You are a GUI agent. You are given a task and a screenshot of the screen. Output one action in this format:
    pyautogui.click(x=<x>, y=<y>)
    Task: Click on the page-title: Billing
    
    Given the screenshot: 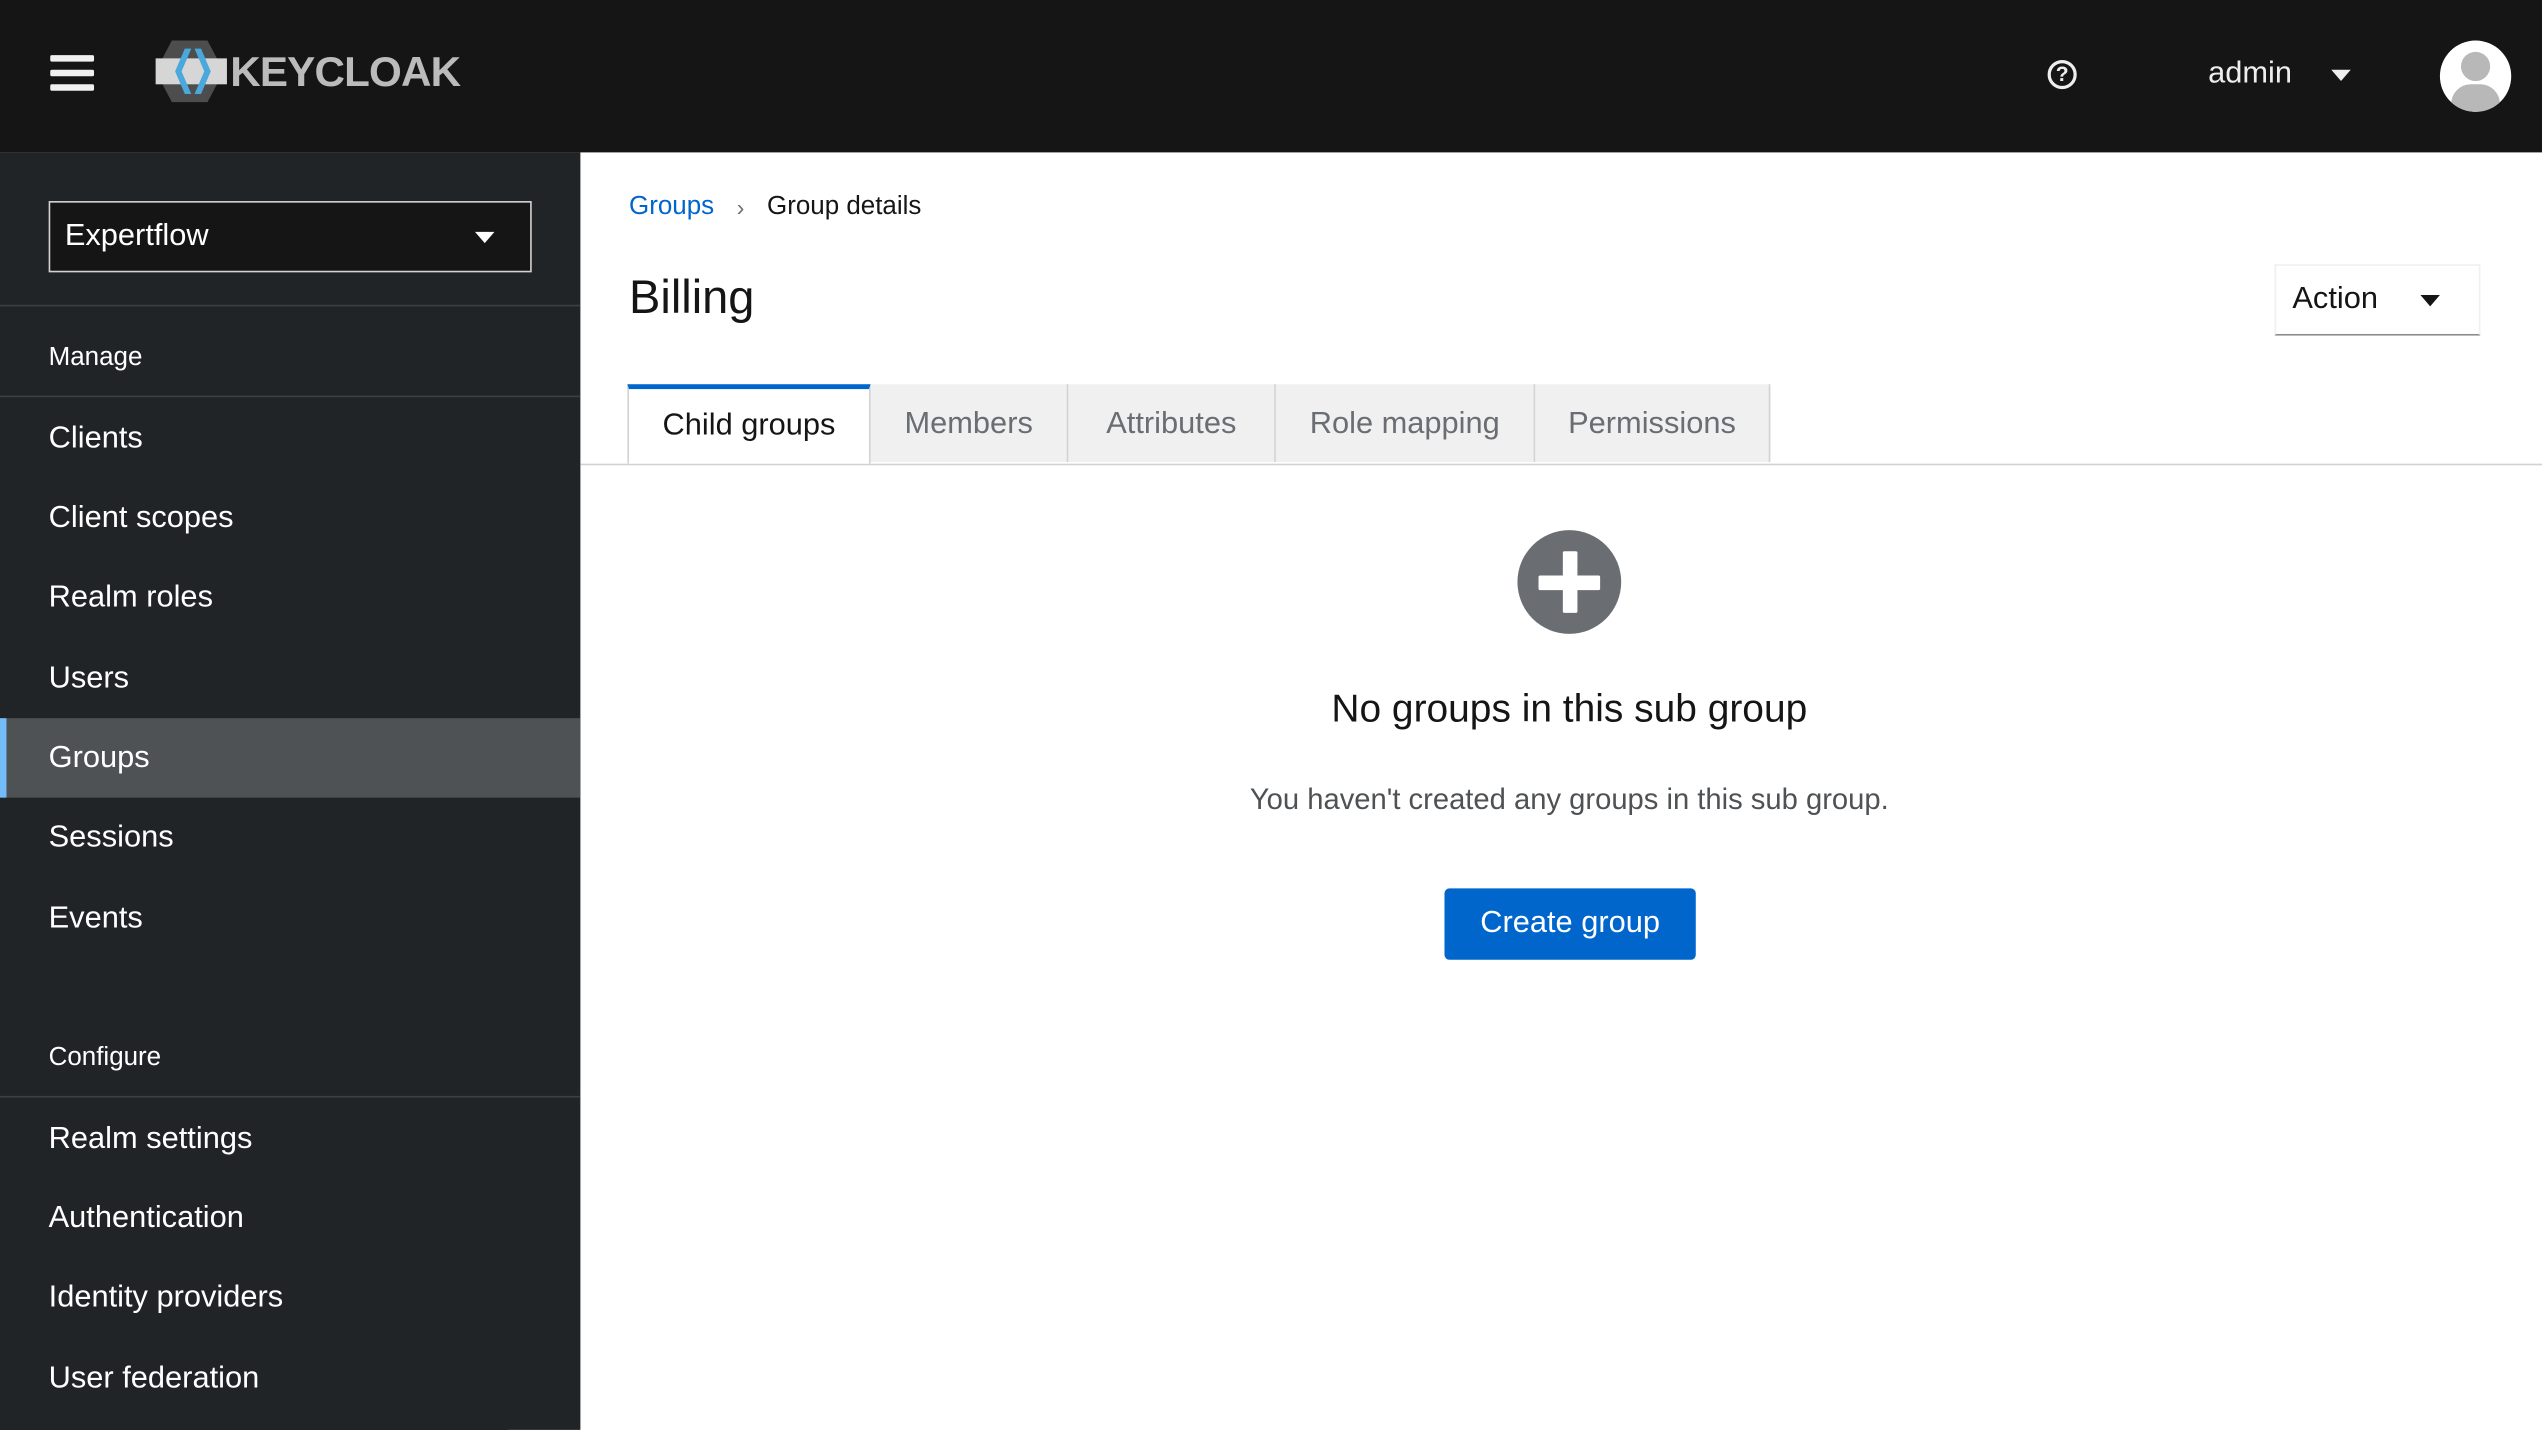 What is the action you would take?
    pyautogui.click(x=692, y=298)
    